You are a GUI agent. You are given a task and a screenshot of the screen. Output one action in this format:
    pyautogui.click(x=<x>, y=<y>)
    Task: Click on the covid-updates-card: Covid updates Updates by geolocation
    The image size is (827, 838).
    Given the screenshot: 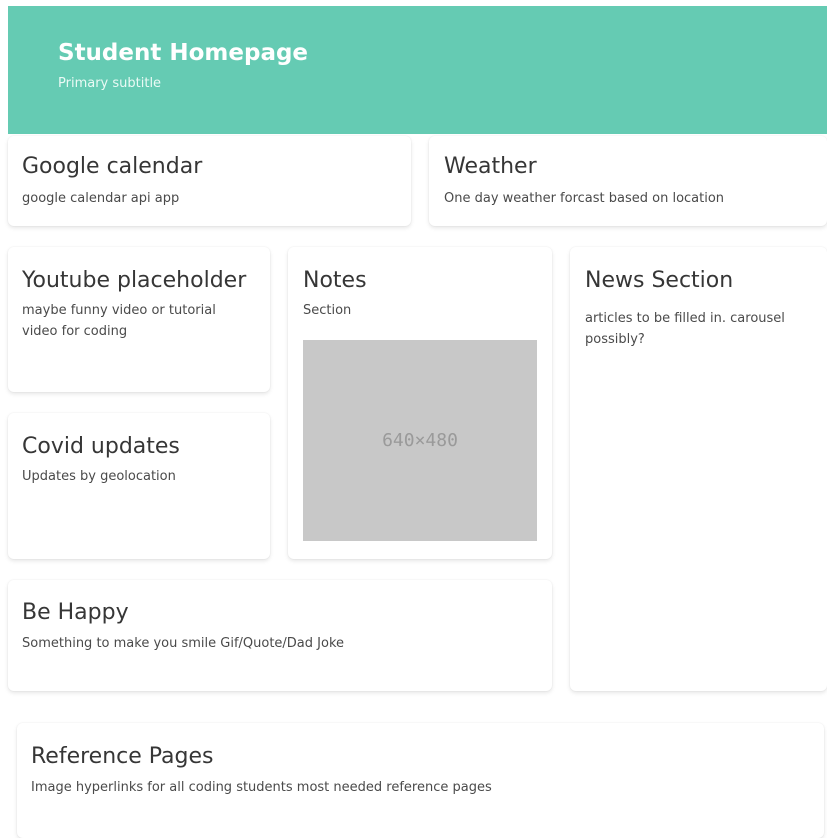 What is the action you would take?
    pyautogui.click(x=139, y=486)
    